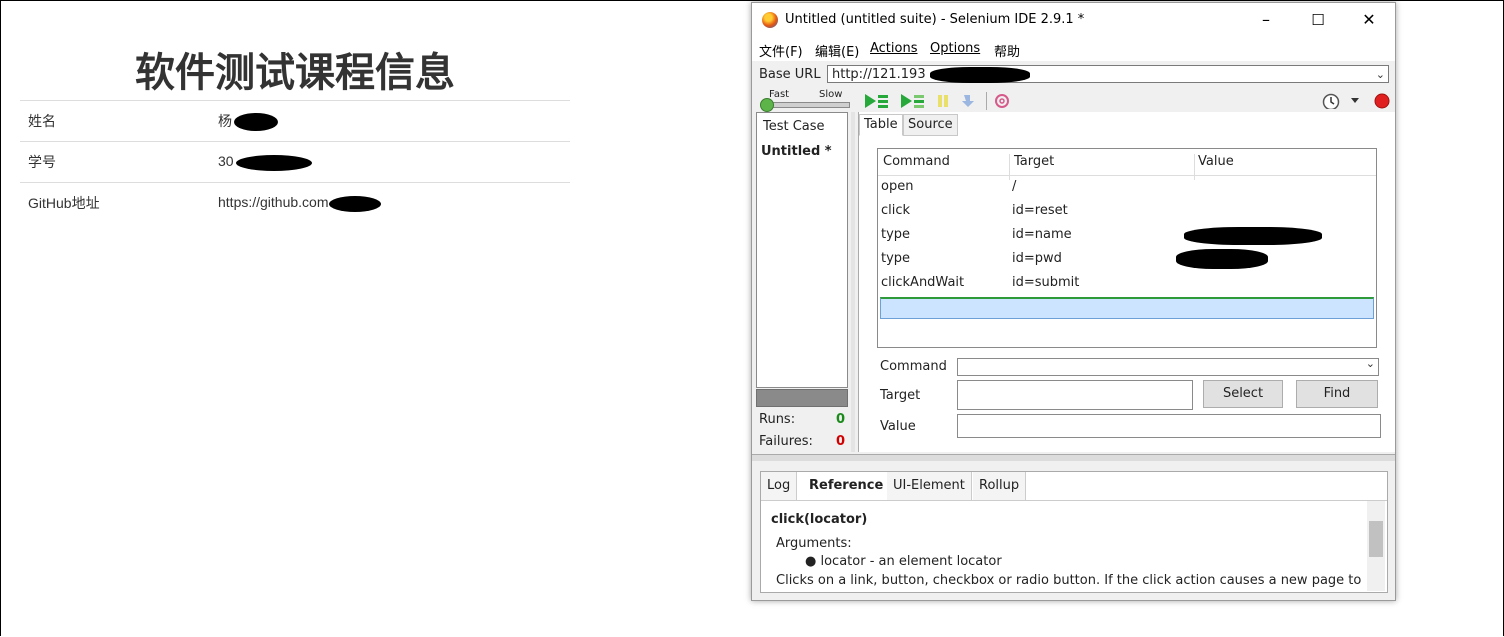  What do you see at coordinates (390, 121) in the screenshot?
I see `name-value: 杨` at bounding box center [390, 121].